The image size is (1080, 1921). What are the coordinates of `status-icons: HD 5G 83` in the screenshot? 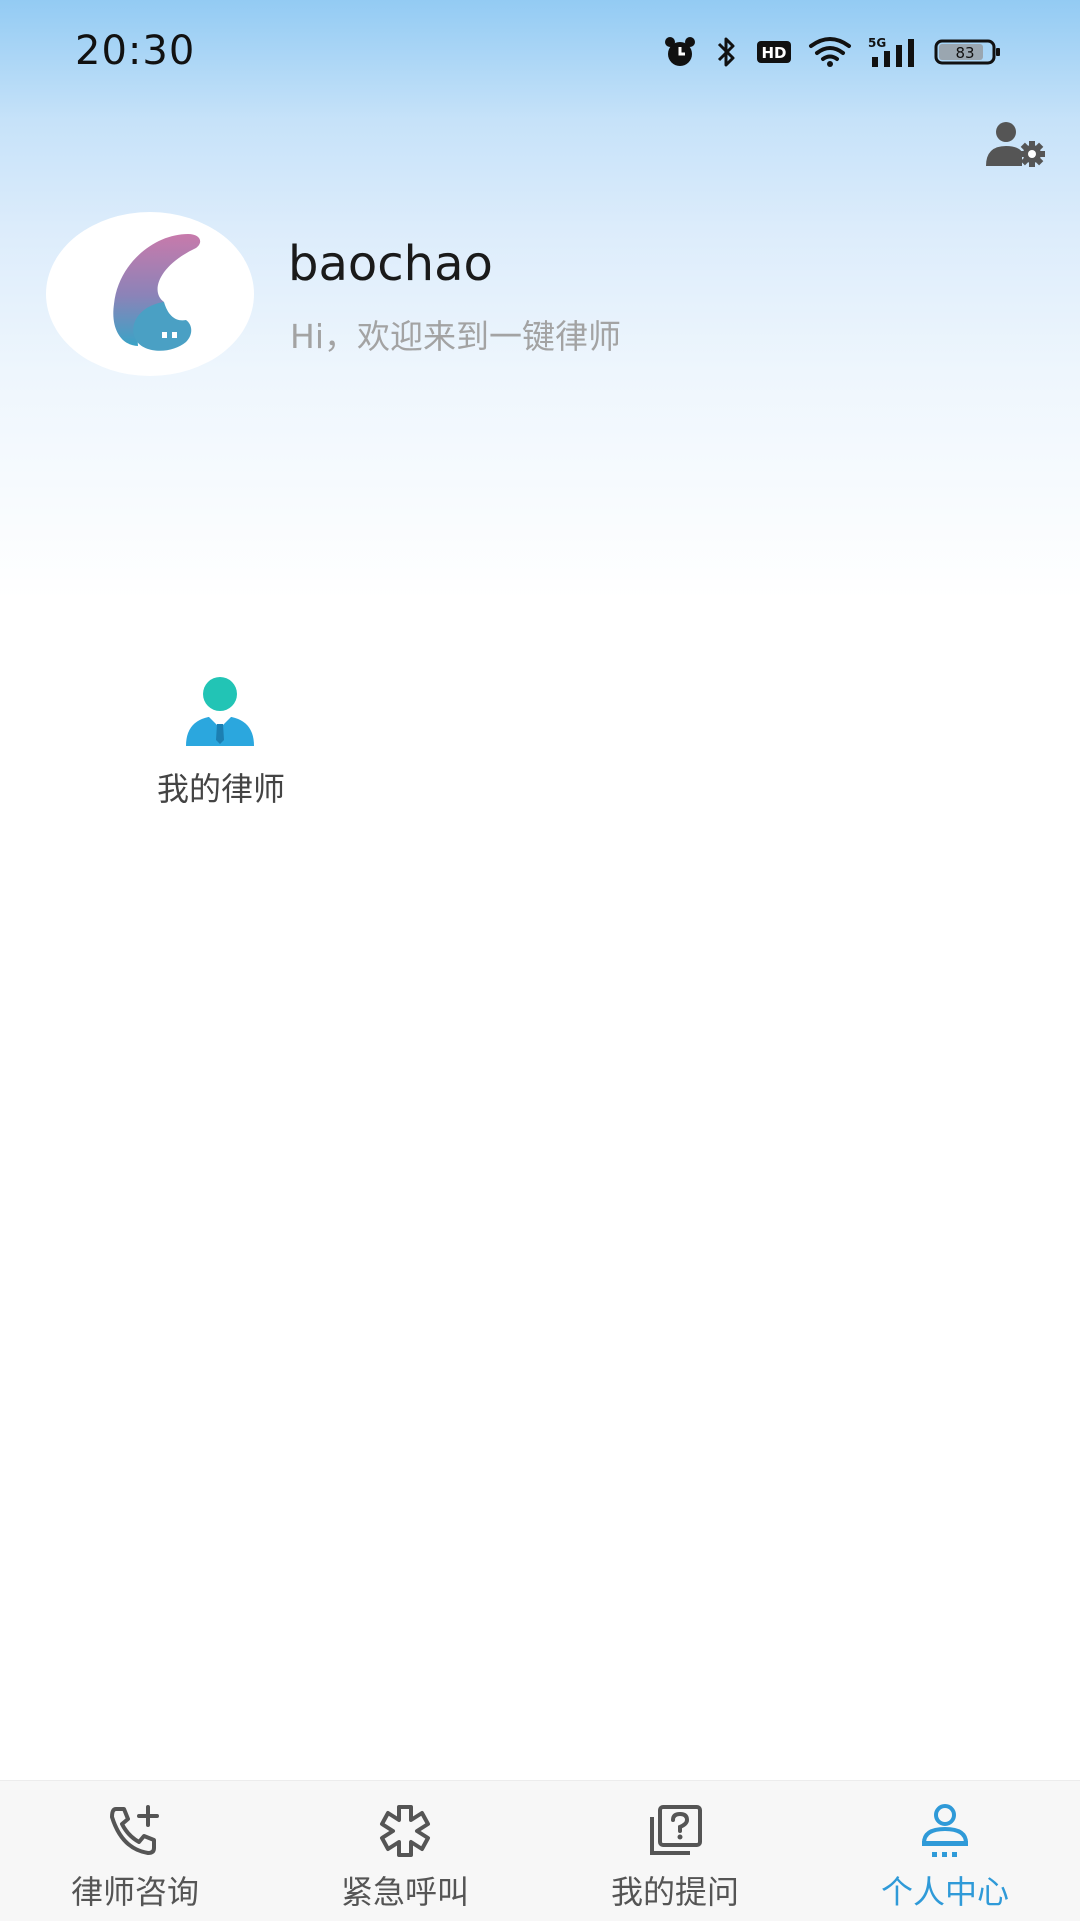 It's located at (832, 52).